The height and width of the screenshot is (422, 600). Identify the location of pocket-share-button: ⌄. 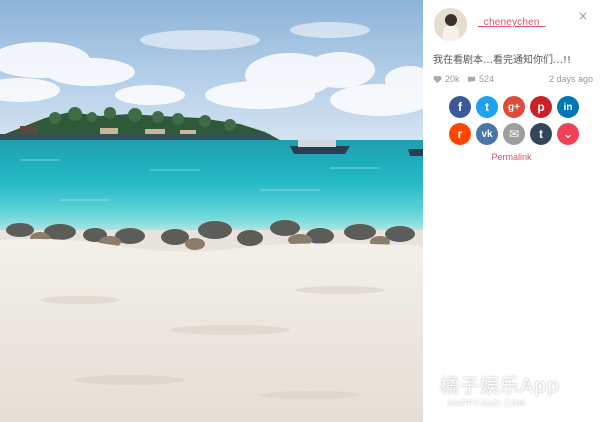
(568, 134).